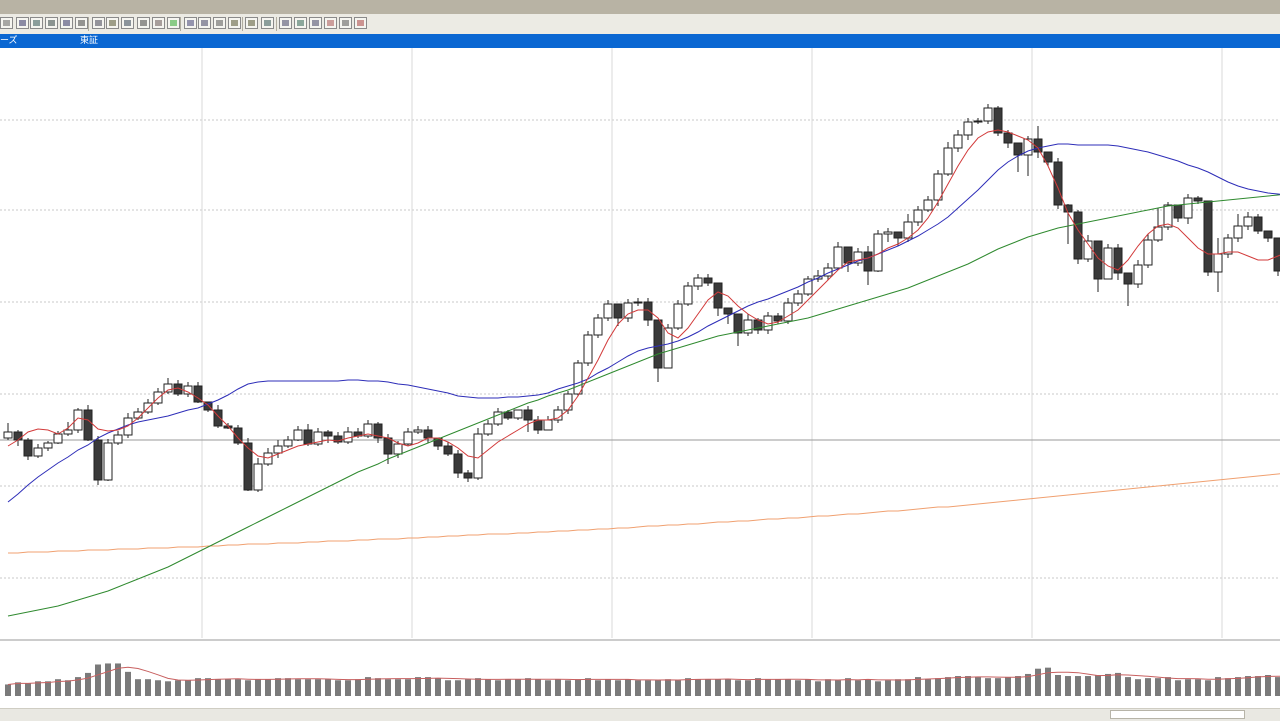 This screenshot has height=721, width=1280. Describe the element at coordinates (285, 23) in the screenshot. I see `copy-icon` at that location.